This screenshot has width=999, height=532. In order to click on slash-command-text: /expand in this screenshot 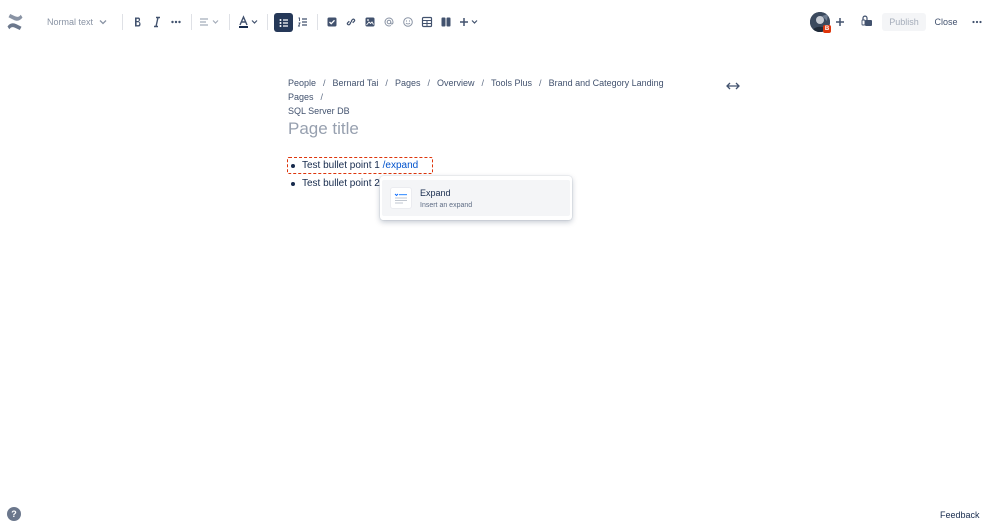, I will do `click(400, 165)`.